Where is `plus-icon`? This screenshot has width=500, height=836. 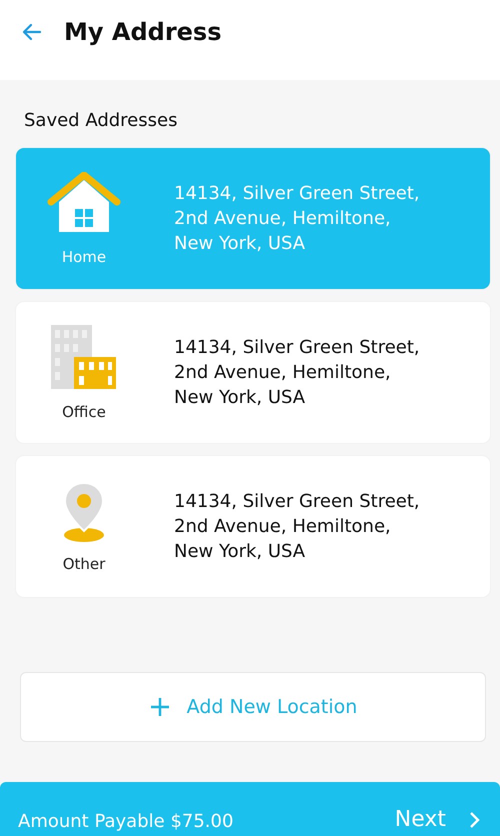 plus-icon is located at coordinates (159, 707).